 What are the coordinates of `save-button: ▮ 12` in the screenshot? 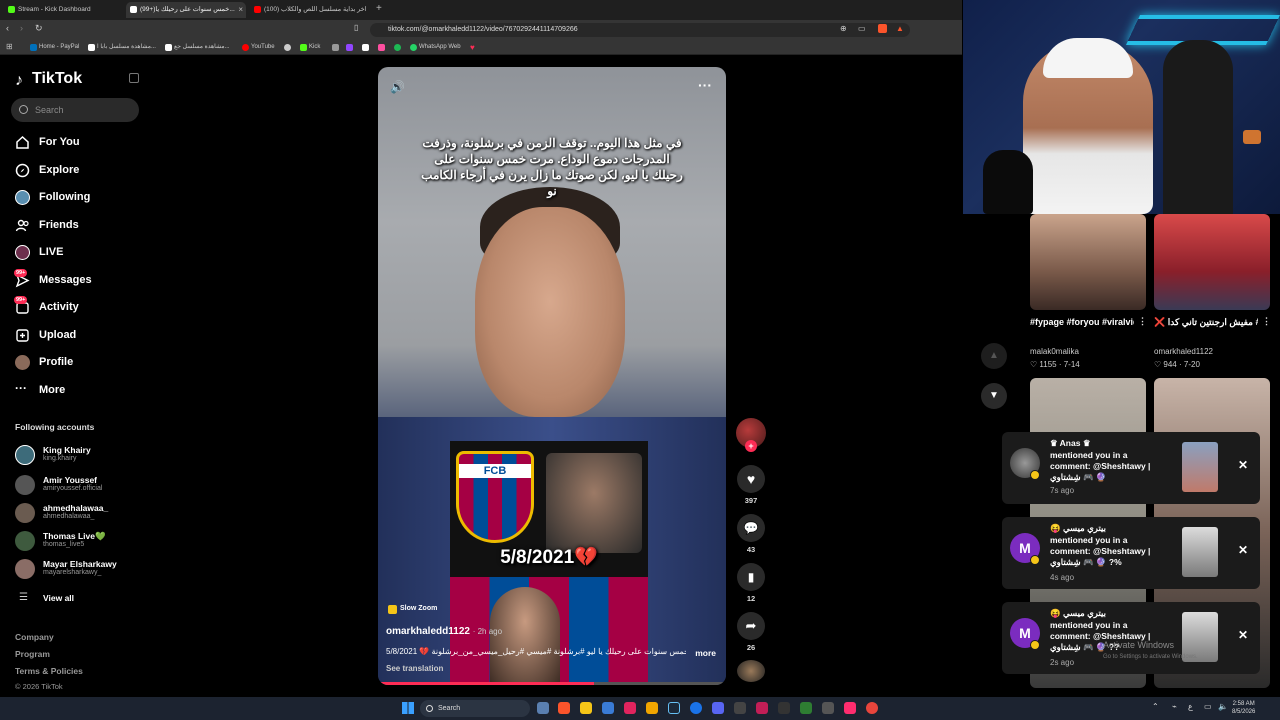 It's located at (751, 583).